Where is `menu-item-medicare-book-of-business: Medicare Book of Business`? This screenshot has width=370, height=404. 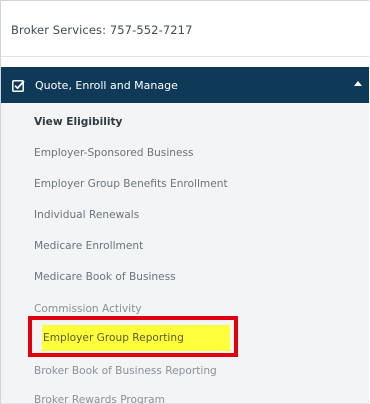
menu-item-medicare-book-of-business: Medicare Book of Business is located at coordinates (105, 277).